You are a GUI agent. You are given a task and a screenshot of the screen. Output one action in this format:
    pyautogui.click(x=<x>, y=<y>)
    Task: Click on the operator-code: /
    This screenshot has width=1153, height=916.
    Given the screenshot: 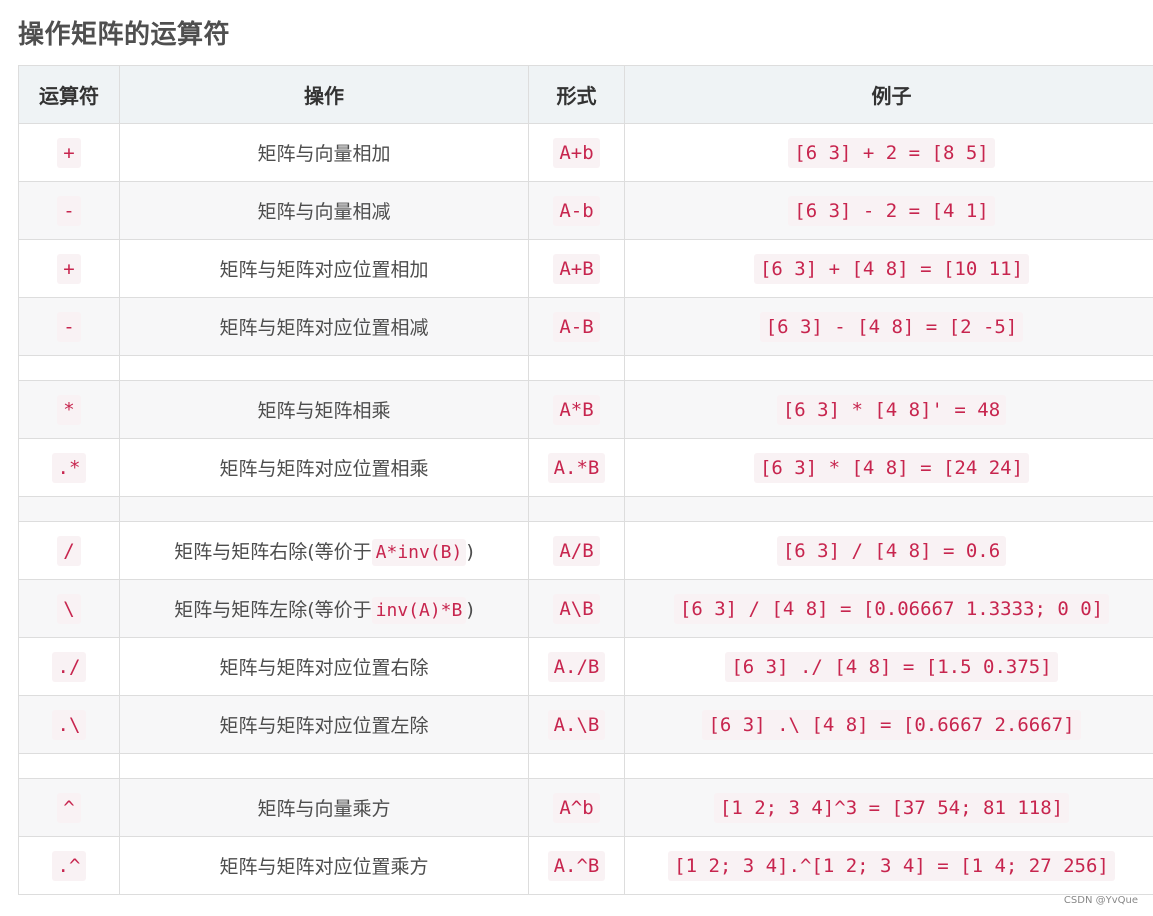 What is the action you would take?
    pyautogui.click(x=69, y=550)
    